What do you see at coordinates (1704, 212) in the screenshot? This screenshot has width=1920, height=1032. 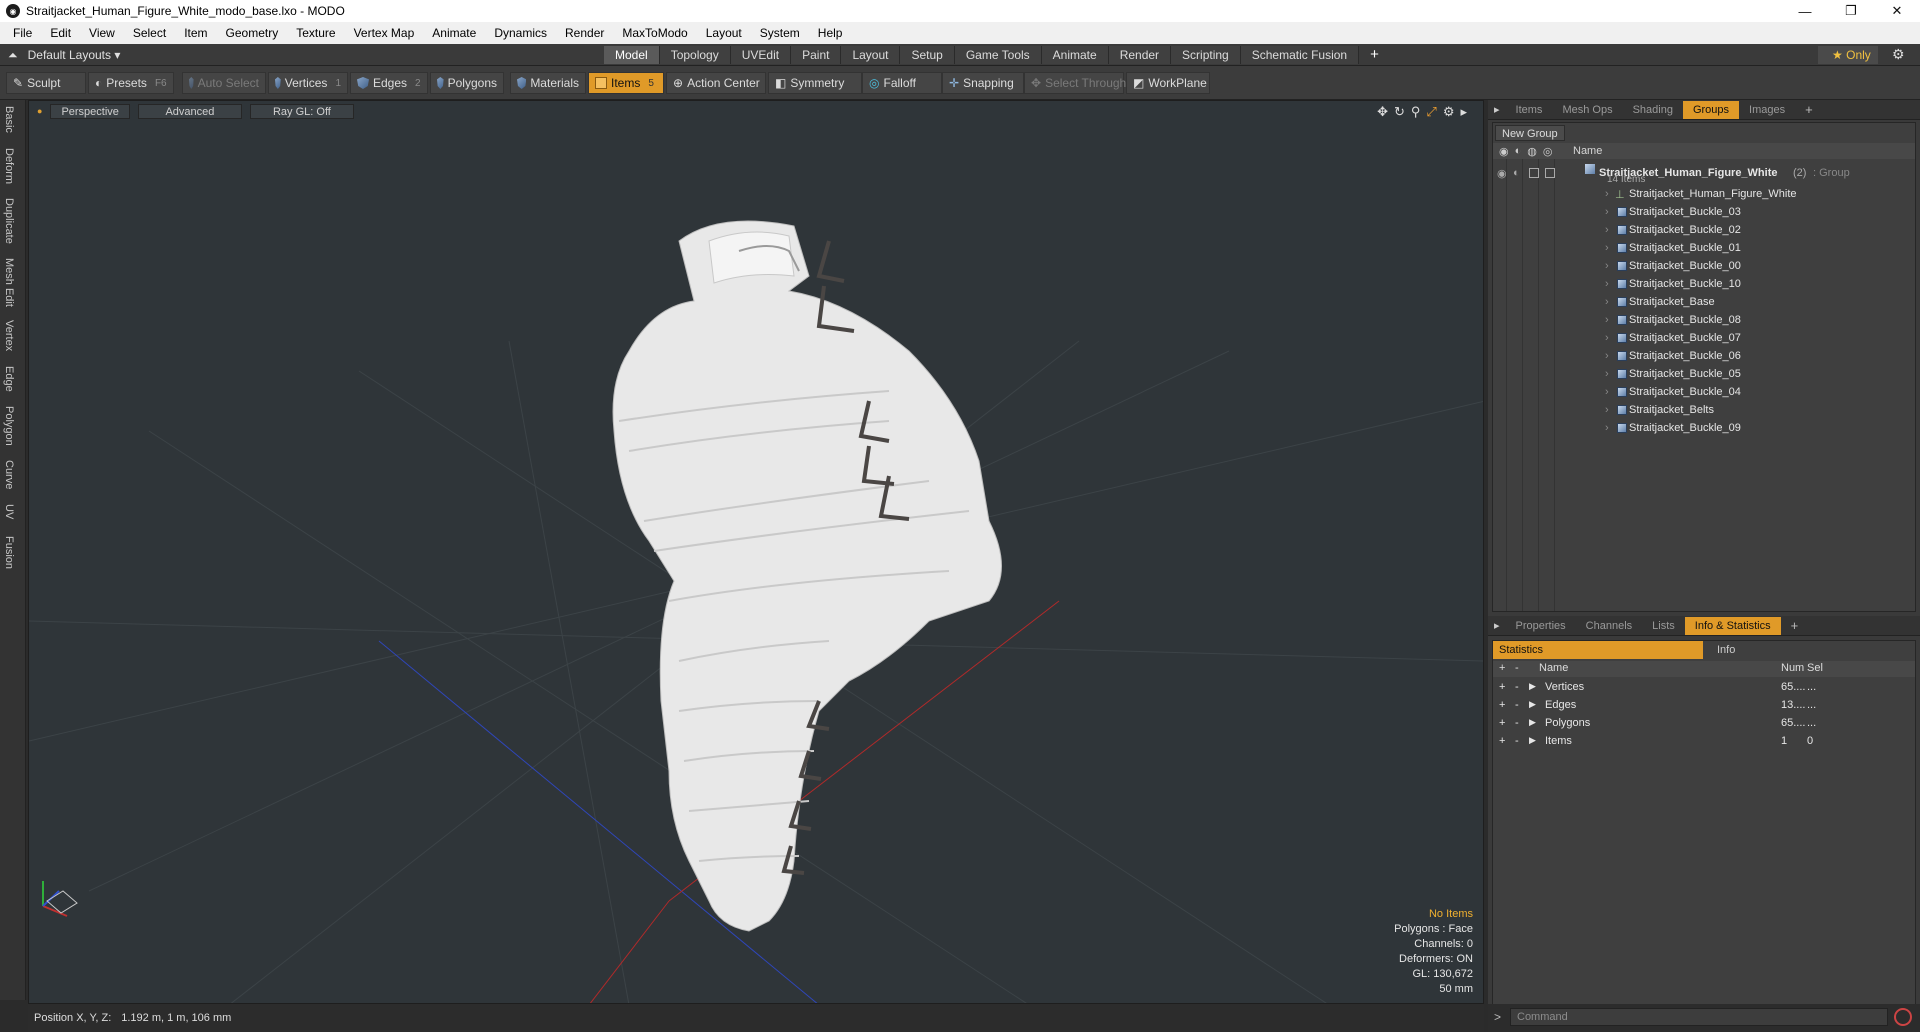 I see `group-item-row: › Straitjacket_Buckle_03` at bounding box center [1704, 212].